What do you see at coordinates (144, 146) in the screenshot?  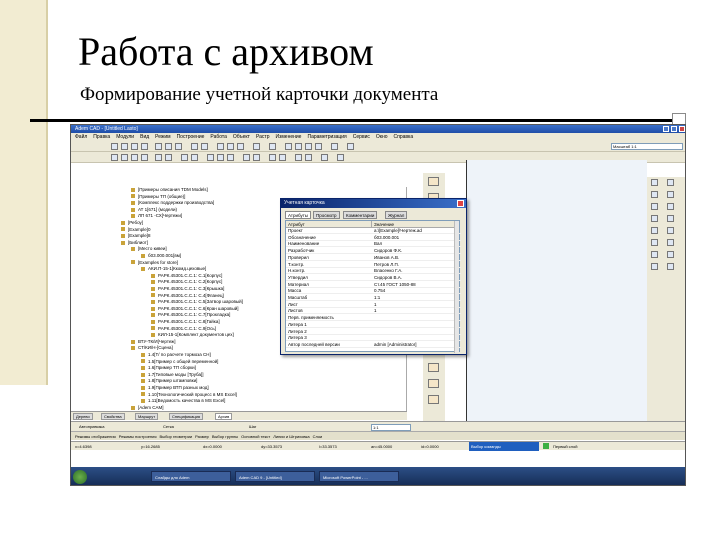 I see `print-icon` at bounding box center [144, 146].